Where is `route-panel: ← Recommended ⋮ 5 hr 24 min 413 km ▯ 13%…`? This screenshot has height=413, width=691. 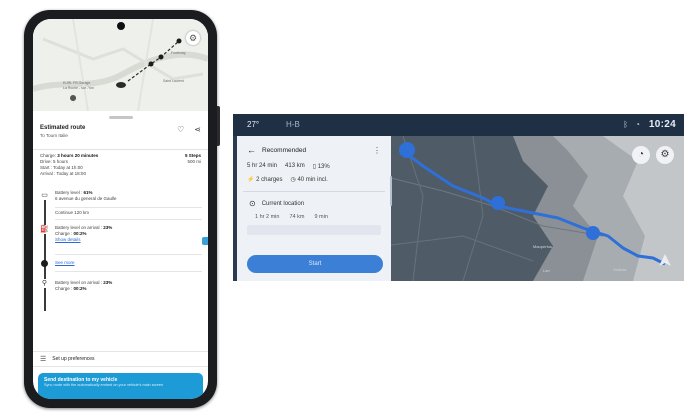 route-panel: ← Recommended ⋮ 5 hr 24 min 413 km ▯ 13%… is located at coordinates (314, 208).